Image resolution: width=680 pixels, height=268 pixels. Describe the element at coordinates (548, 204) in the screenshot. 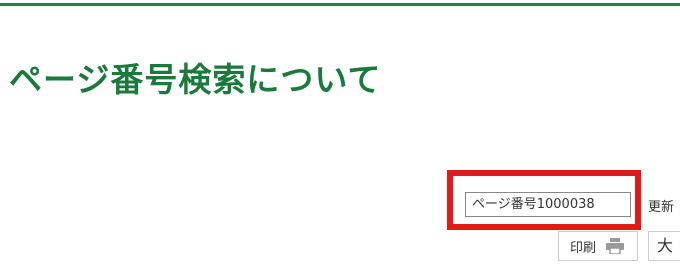

I see `page-number-label: ページ番号1000038` at that location.